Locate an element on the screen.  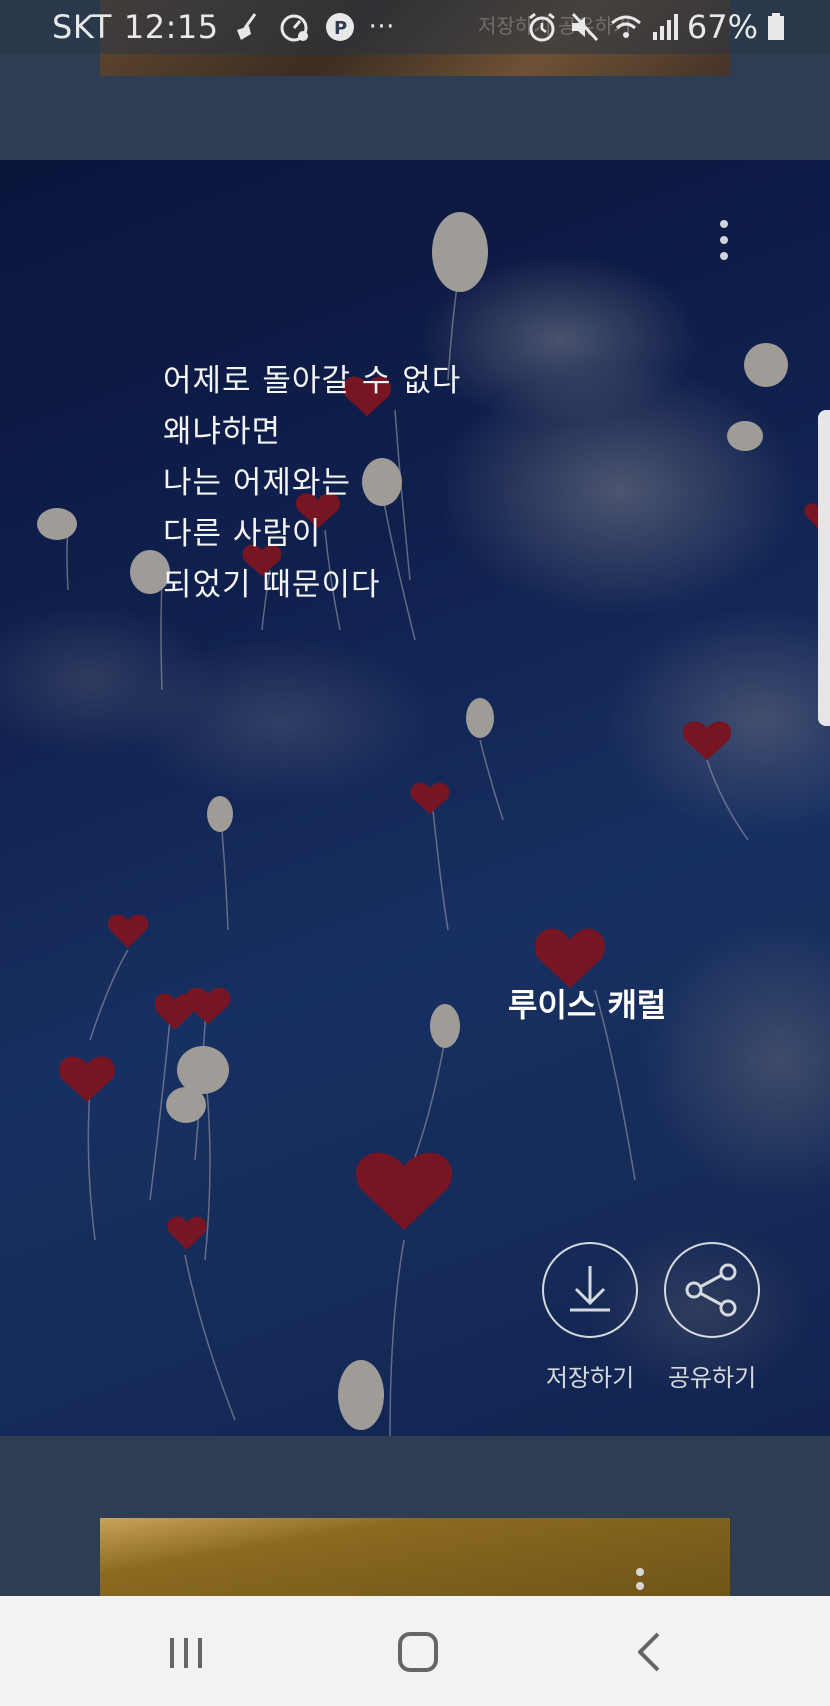
back-icon is located at coordinates (650, 1652).